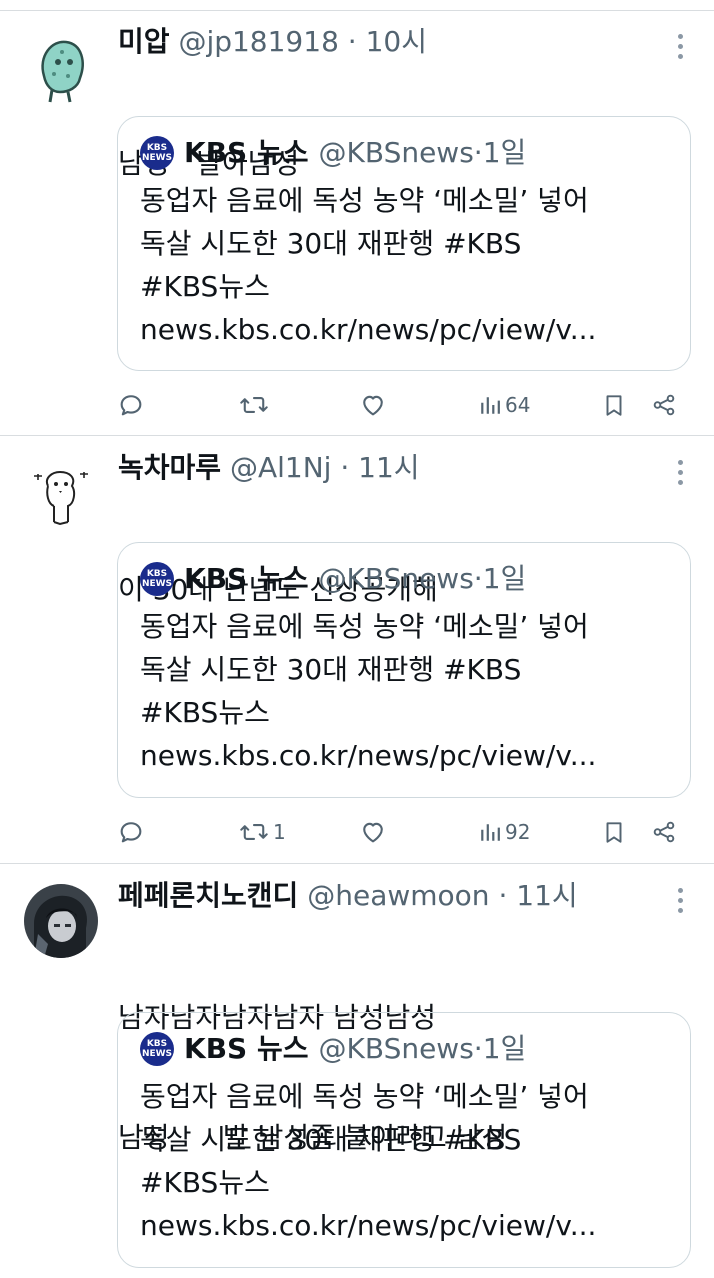 This screenshot has height=1278, width=714. What do you see at coordinates (169, 467) in the screenshot?
I see `display-name: 녹차마루` at bounding box center [169, 467].